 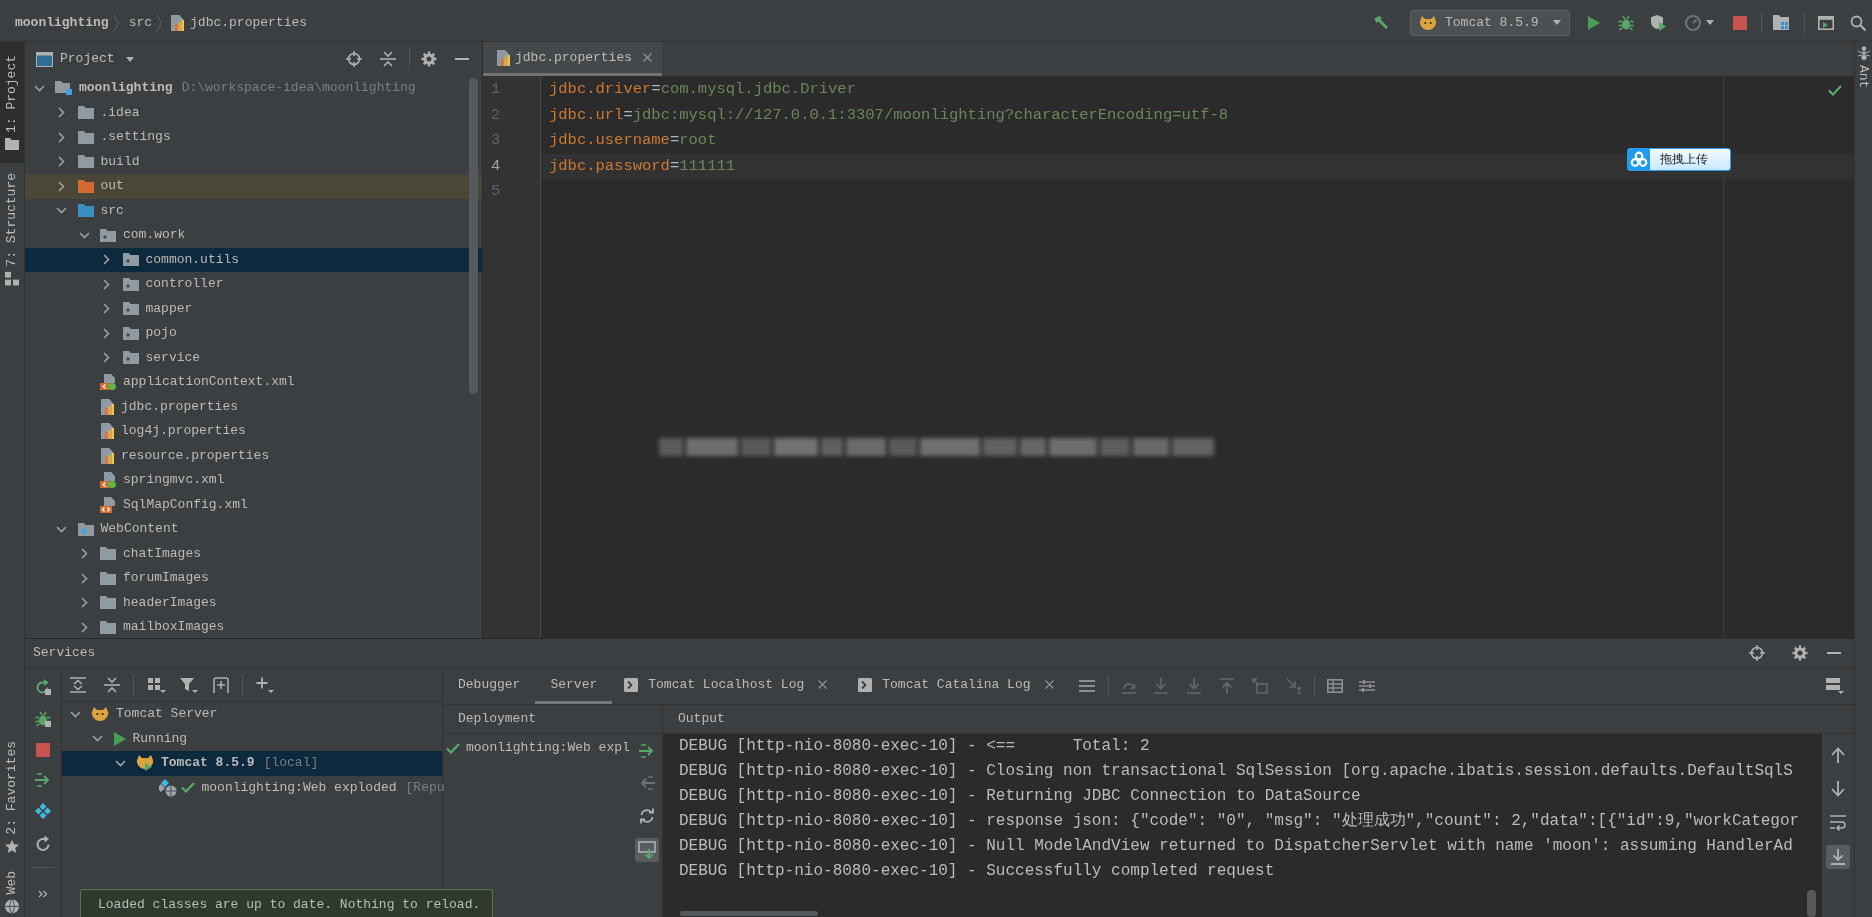 I want to click on tree-item: resource.properties, so click(x=253, y=455).